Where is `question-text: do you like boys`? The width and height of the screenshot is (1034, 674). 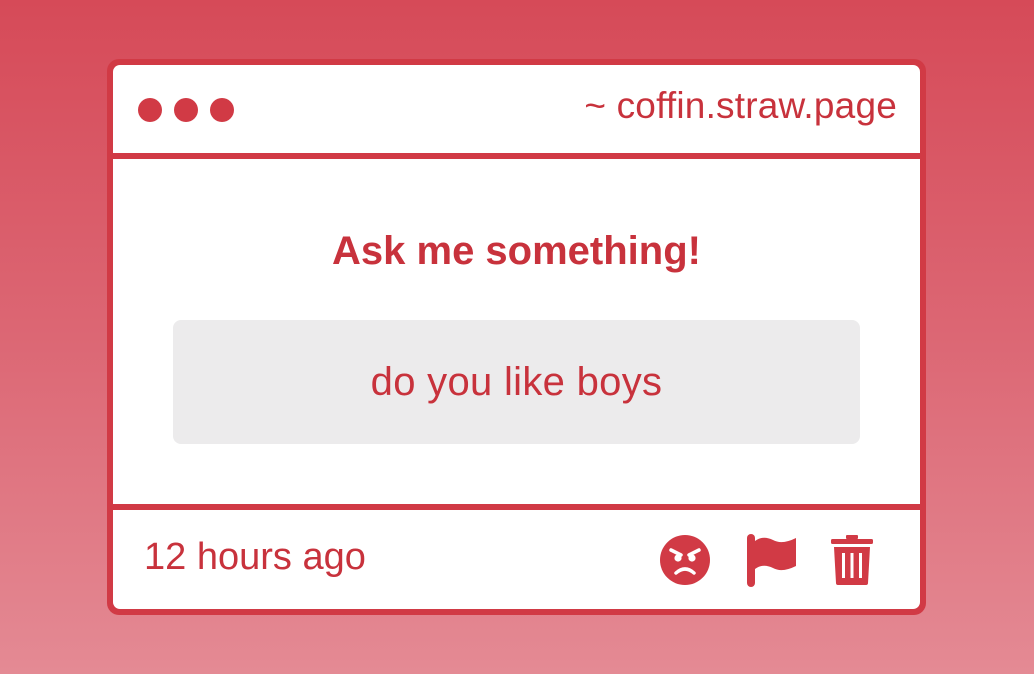 question-text: do you like boys is located at coordinates (516, 382).